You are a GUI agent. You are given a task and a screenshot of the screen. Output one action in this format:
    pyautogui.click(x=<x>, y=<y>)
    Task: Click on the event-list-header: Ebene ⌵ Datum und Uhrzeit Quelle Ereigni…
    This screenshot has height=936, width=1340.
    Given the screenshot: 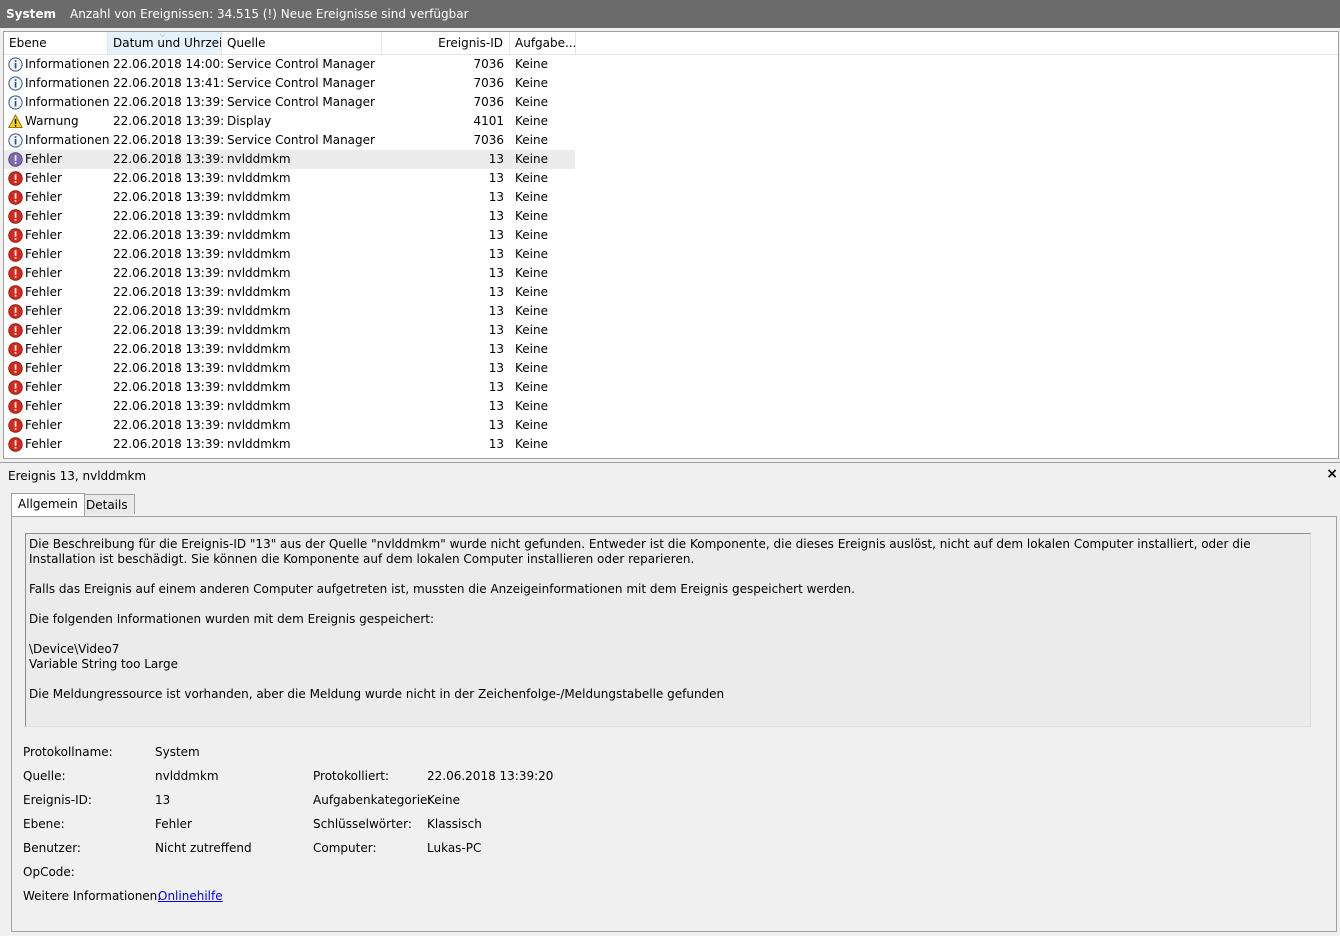 What is the action you would take?
    pyautogui.click(x=671, y=43)
    